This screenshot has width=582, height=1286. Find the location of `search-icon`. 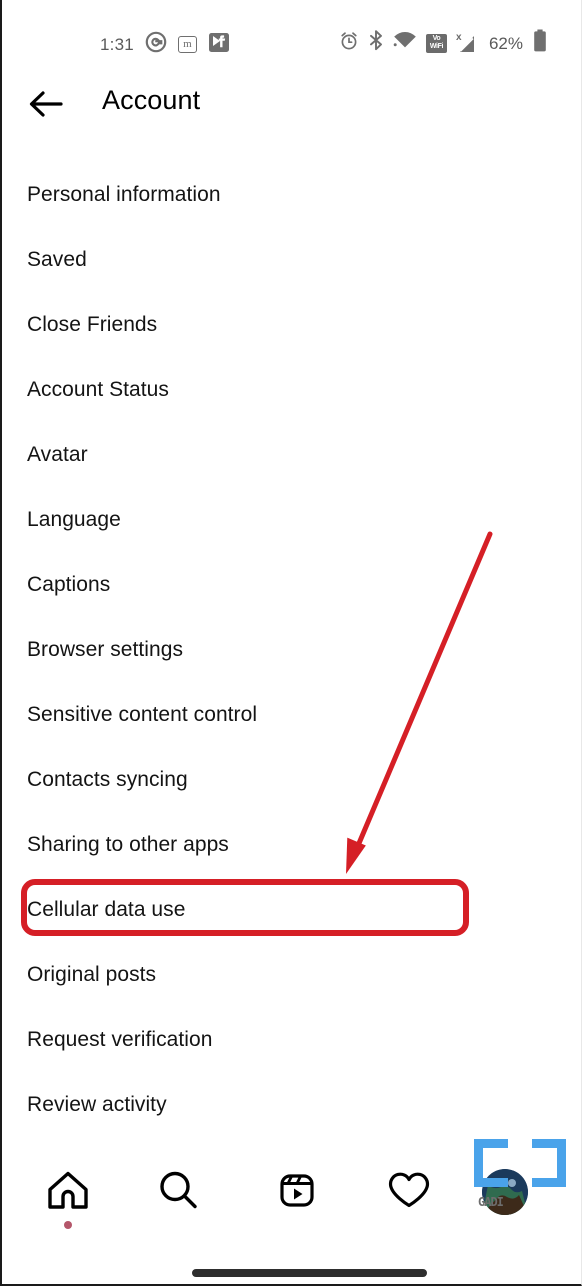

search-icon is located at coordinates (178, 1190).